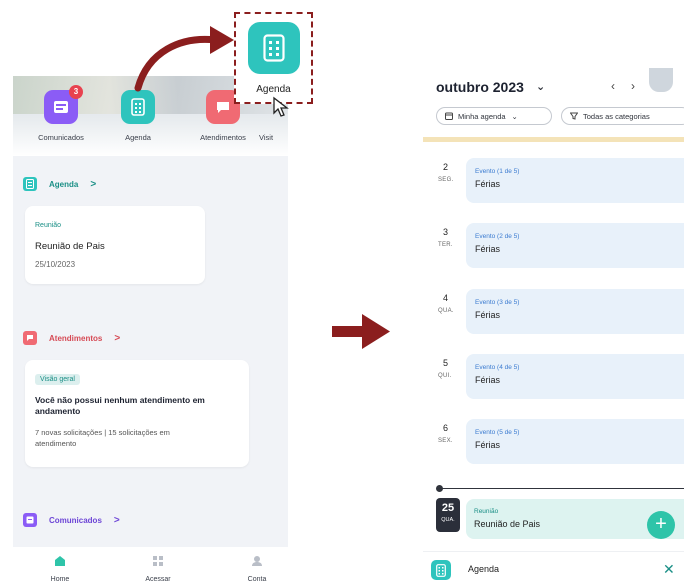  I want to click on newspaper-icon, so click(30, 520).